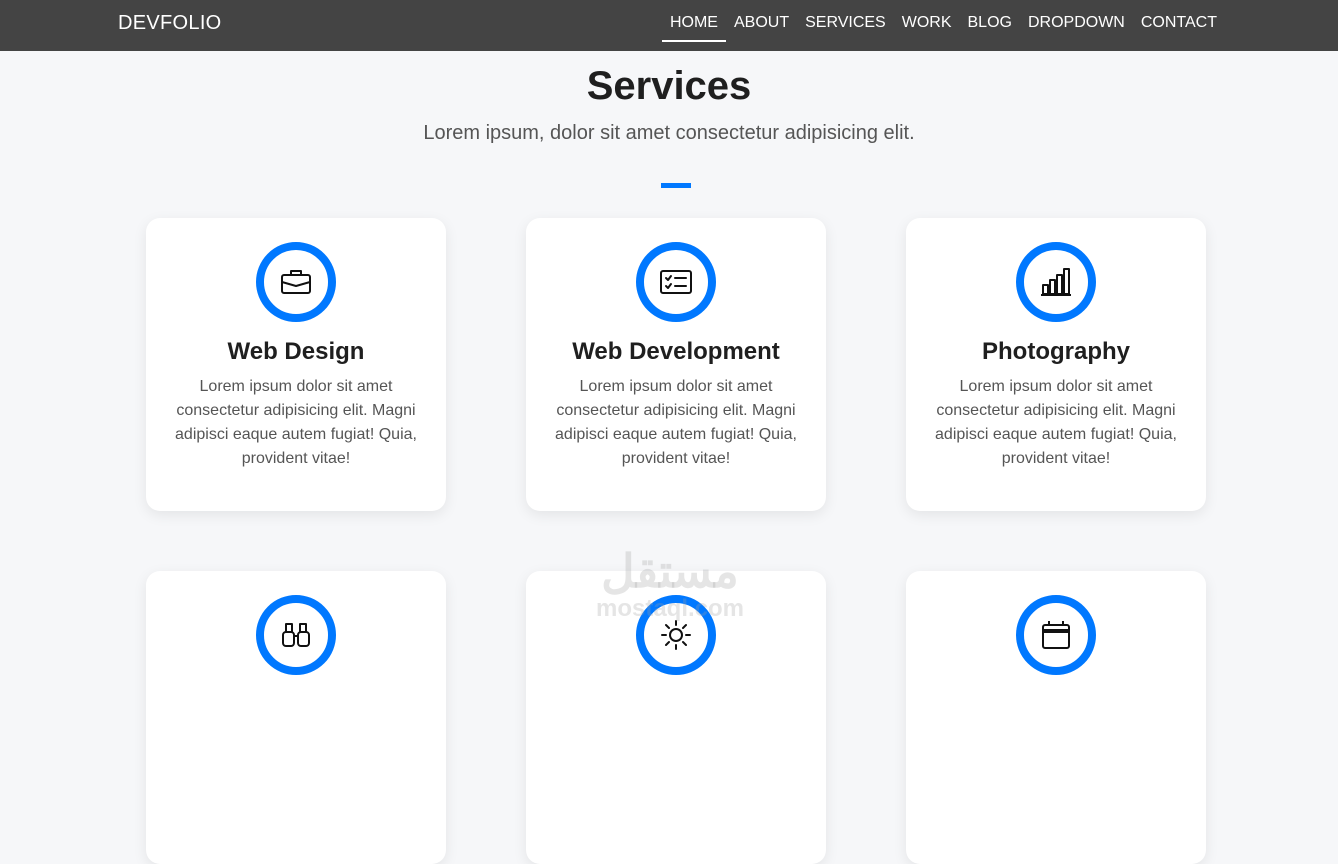 Image resolution: width=1338 pixels, height=864 pixels. Describe the element at coordinates (927, 25) in the screenshot. I see `nav-work: WORK` at that location.